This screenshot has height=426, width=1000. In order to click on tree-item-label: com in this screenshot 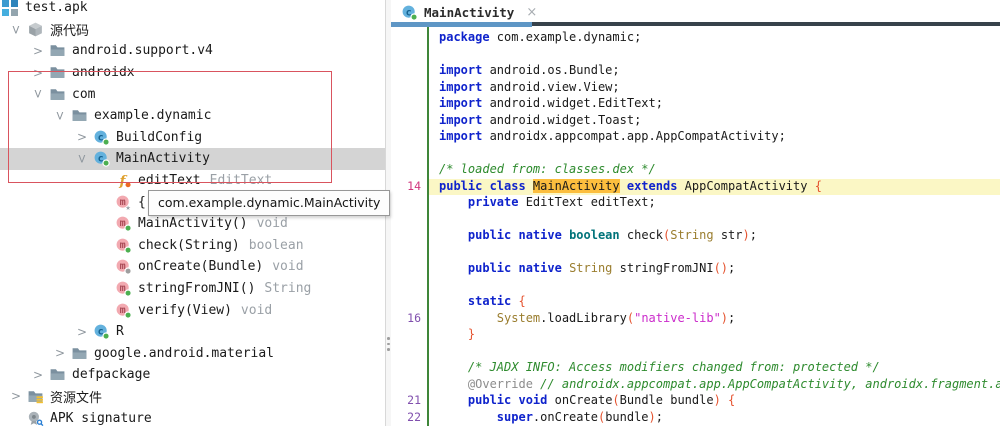, I will do `click(84, 94)`.